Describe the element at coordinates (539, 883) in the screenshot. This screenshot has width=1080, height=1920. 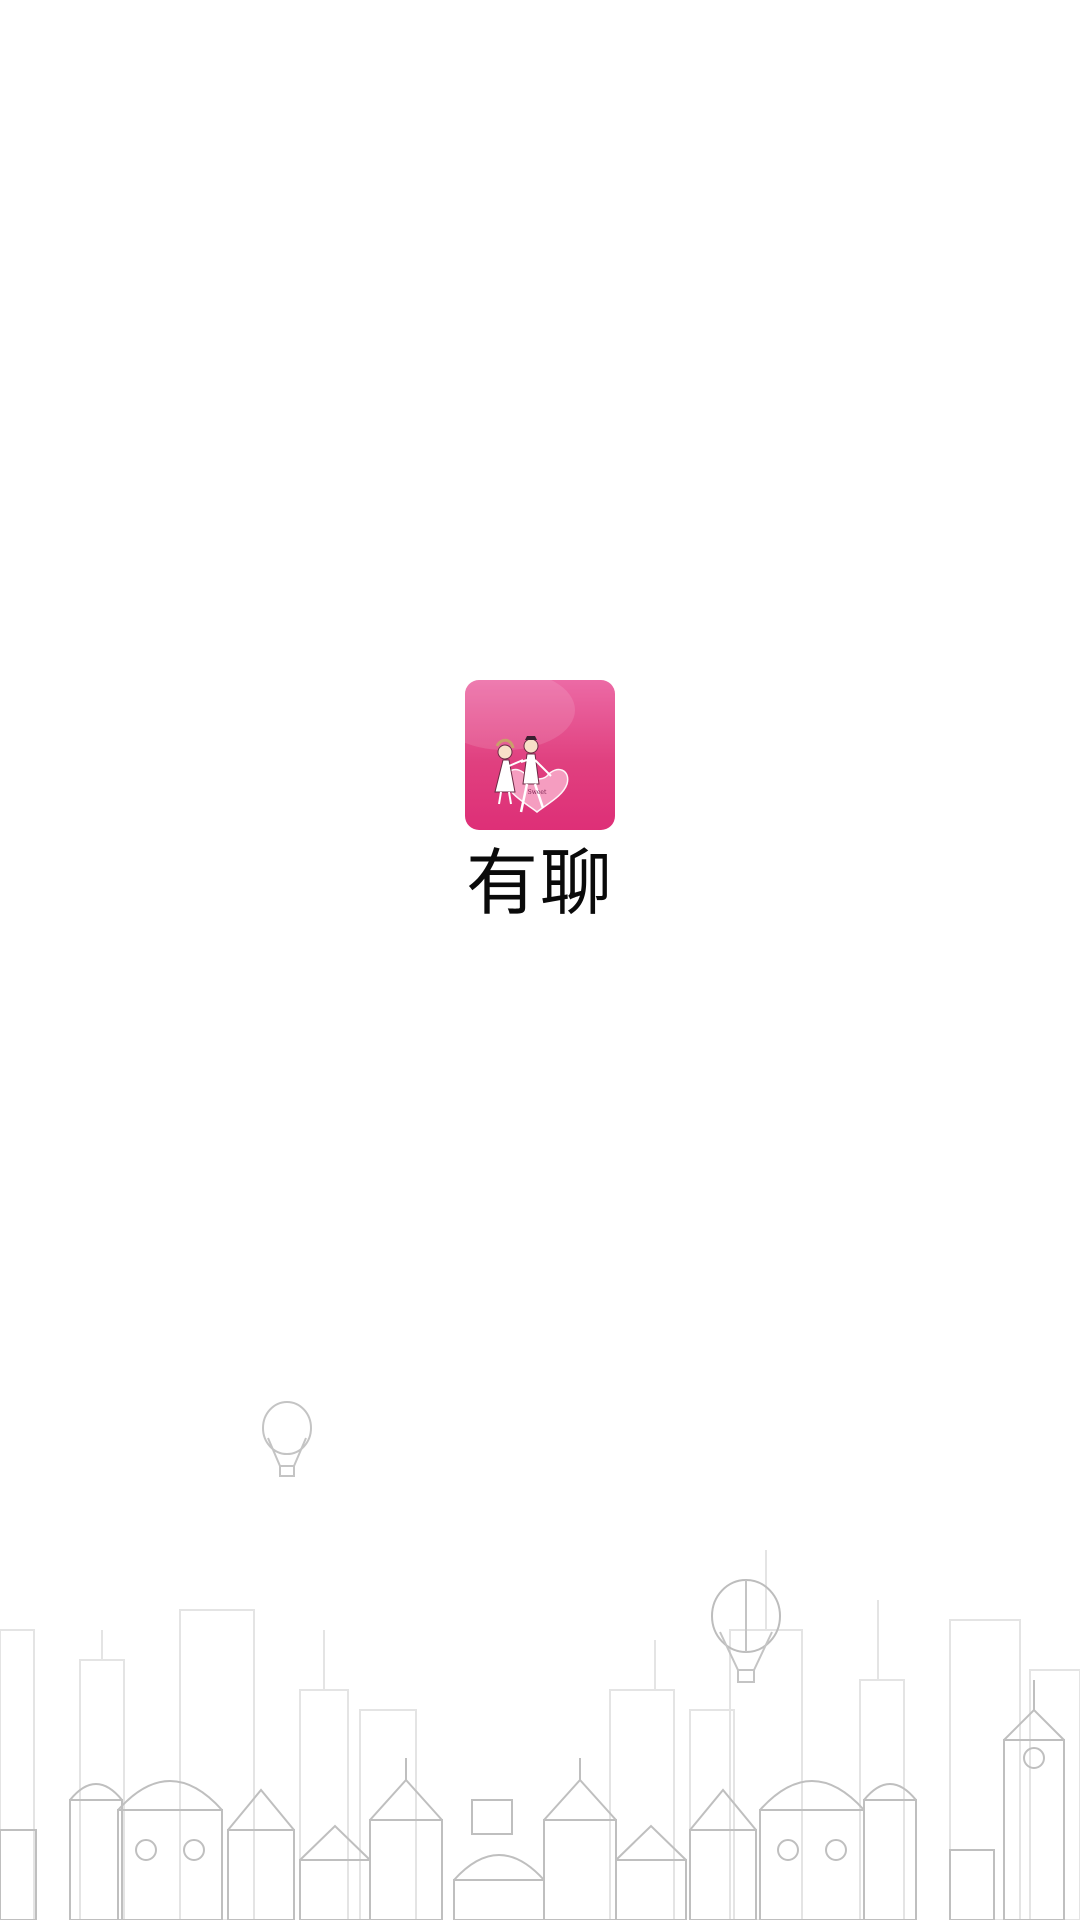
I see `app-name: 有聊` at that location.